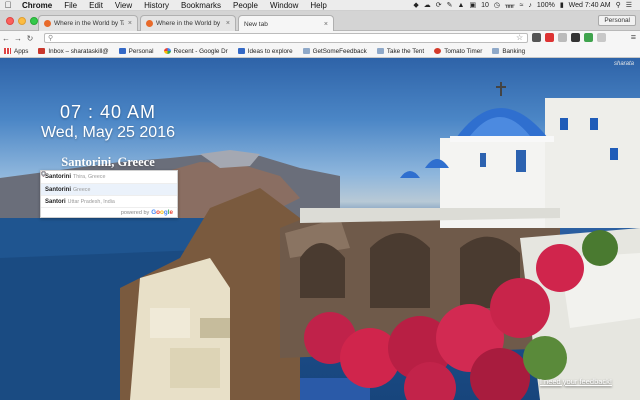  What do you see at coordinates (405, 51) in the screenshot?
I see `bookmark-label: Take the Tent` at bounding box center [405, 51].